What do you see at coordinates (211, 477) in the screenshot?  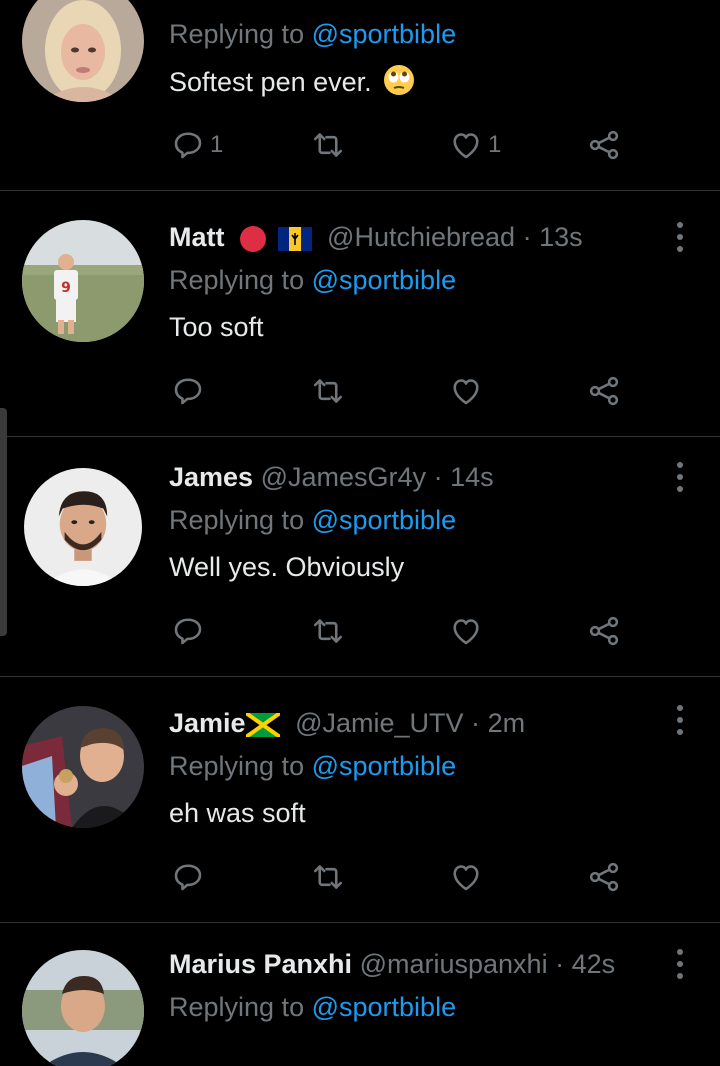 I see `display-name: James` at bounding box center [211, 477].